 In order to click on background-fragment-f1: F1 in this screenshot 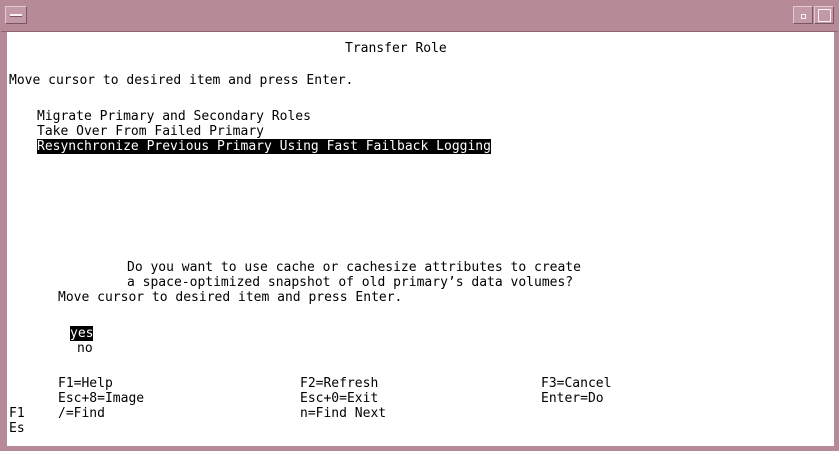, I will do `click(17, 413)`.